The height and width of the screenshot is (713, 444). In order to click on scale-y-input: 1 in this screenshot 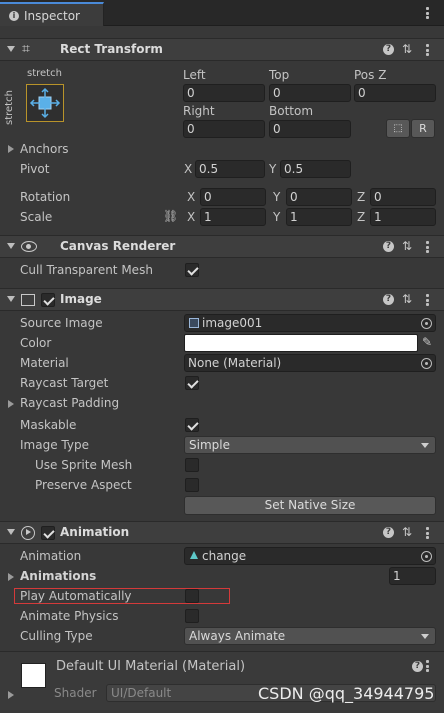, I will do `click(319, 217)`.